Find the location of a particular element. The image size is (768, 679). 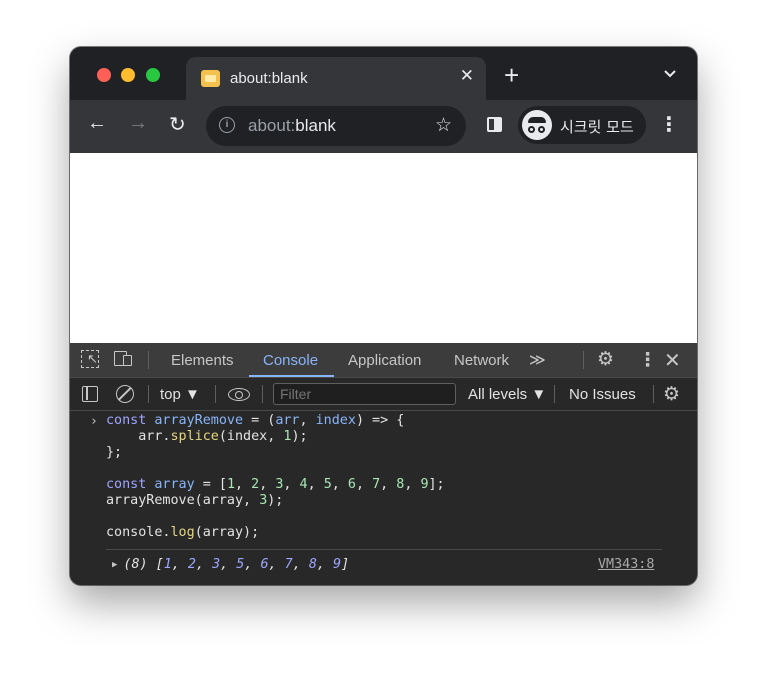

close-devtools-icon: ✕ is located at coordinates (672, 360).